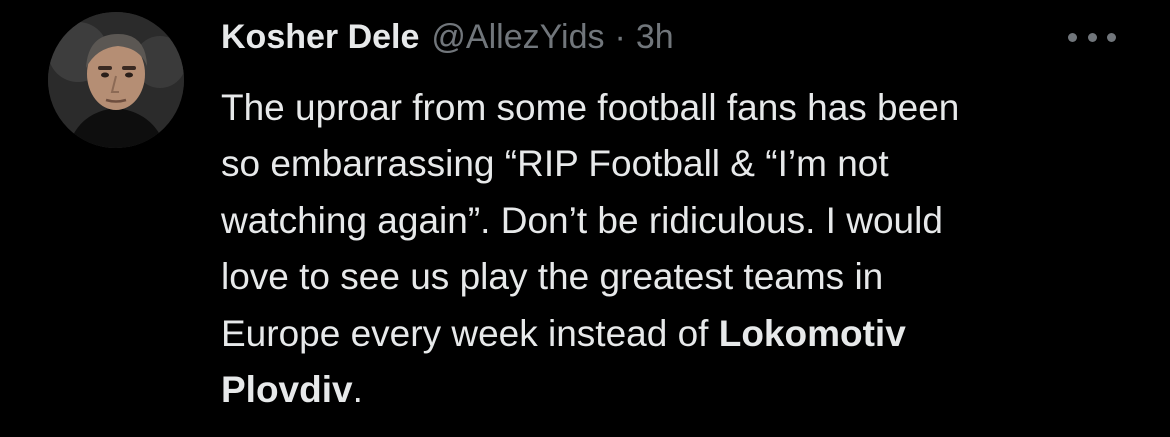  Describe the element at coordinates (555, 164) in the screenshot. I see `tweet-text-line: so embarrassing “RIP Football & “I’m not` at that location.